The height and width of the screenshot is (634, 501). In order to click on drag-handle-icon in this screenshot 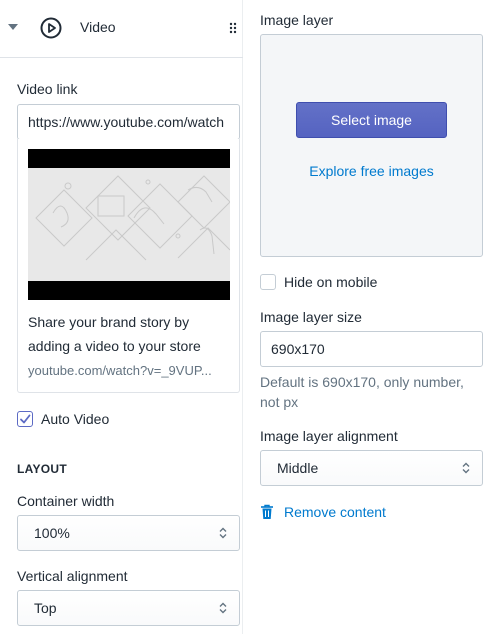, I will do `click(233, 28)`.